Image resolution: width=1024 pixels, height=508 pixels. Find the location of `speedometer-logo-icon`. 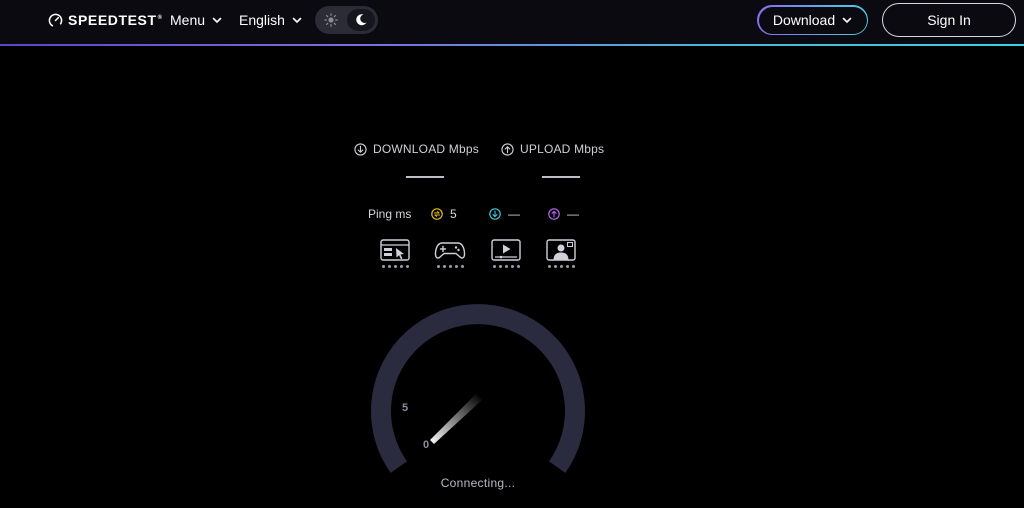

speedometer-logo-icon is located at coordinates (55, 20).